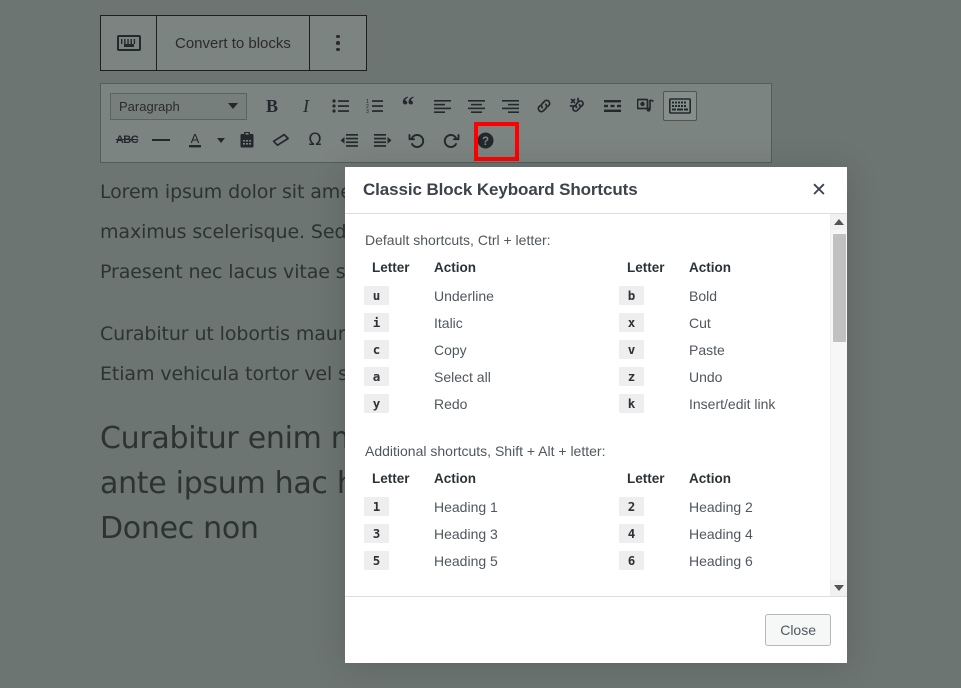 This screenshot has width=961, height=688. What do you see at coordinates (464, 295) in the screenshot?
I see `action-cell: Underline` at bounding box center [464, 295].